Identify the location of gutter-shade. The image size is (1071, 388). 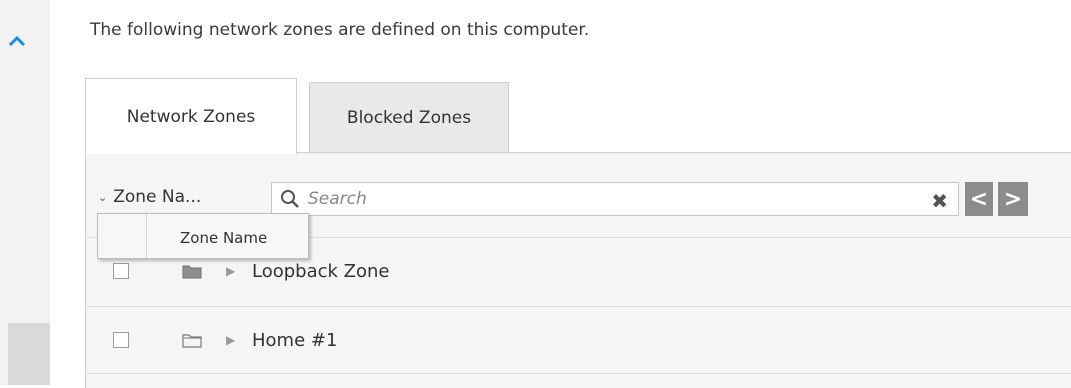
(29, 354).